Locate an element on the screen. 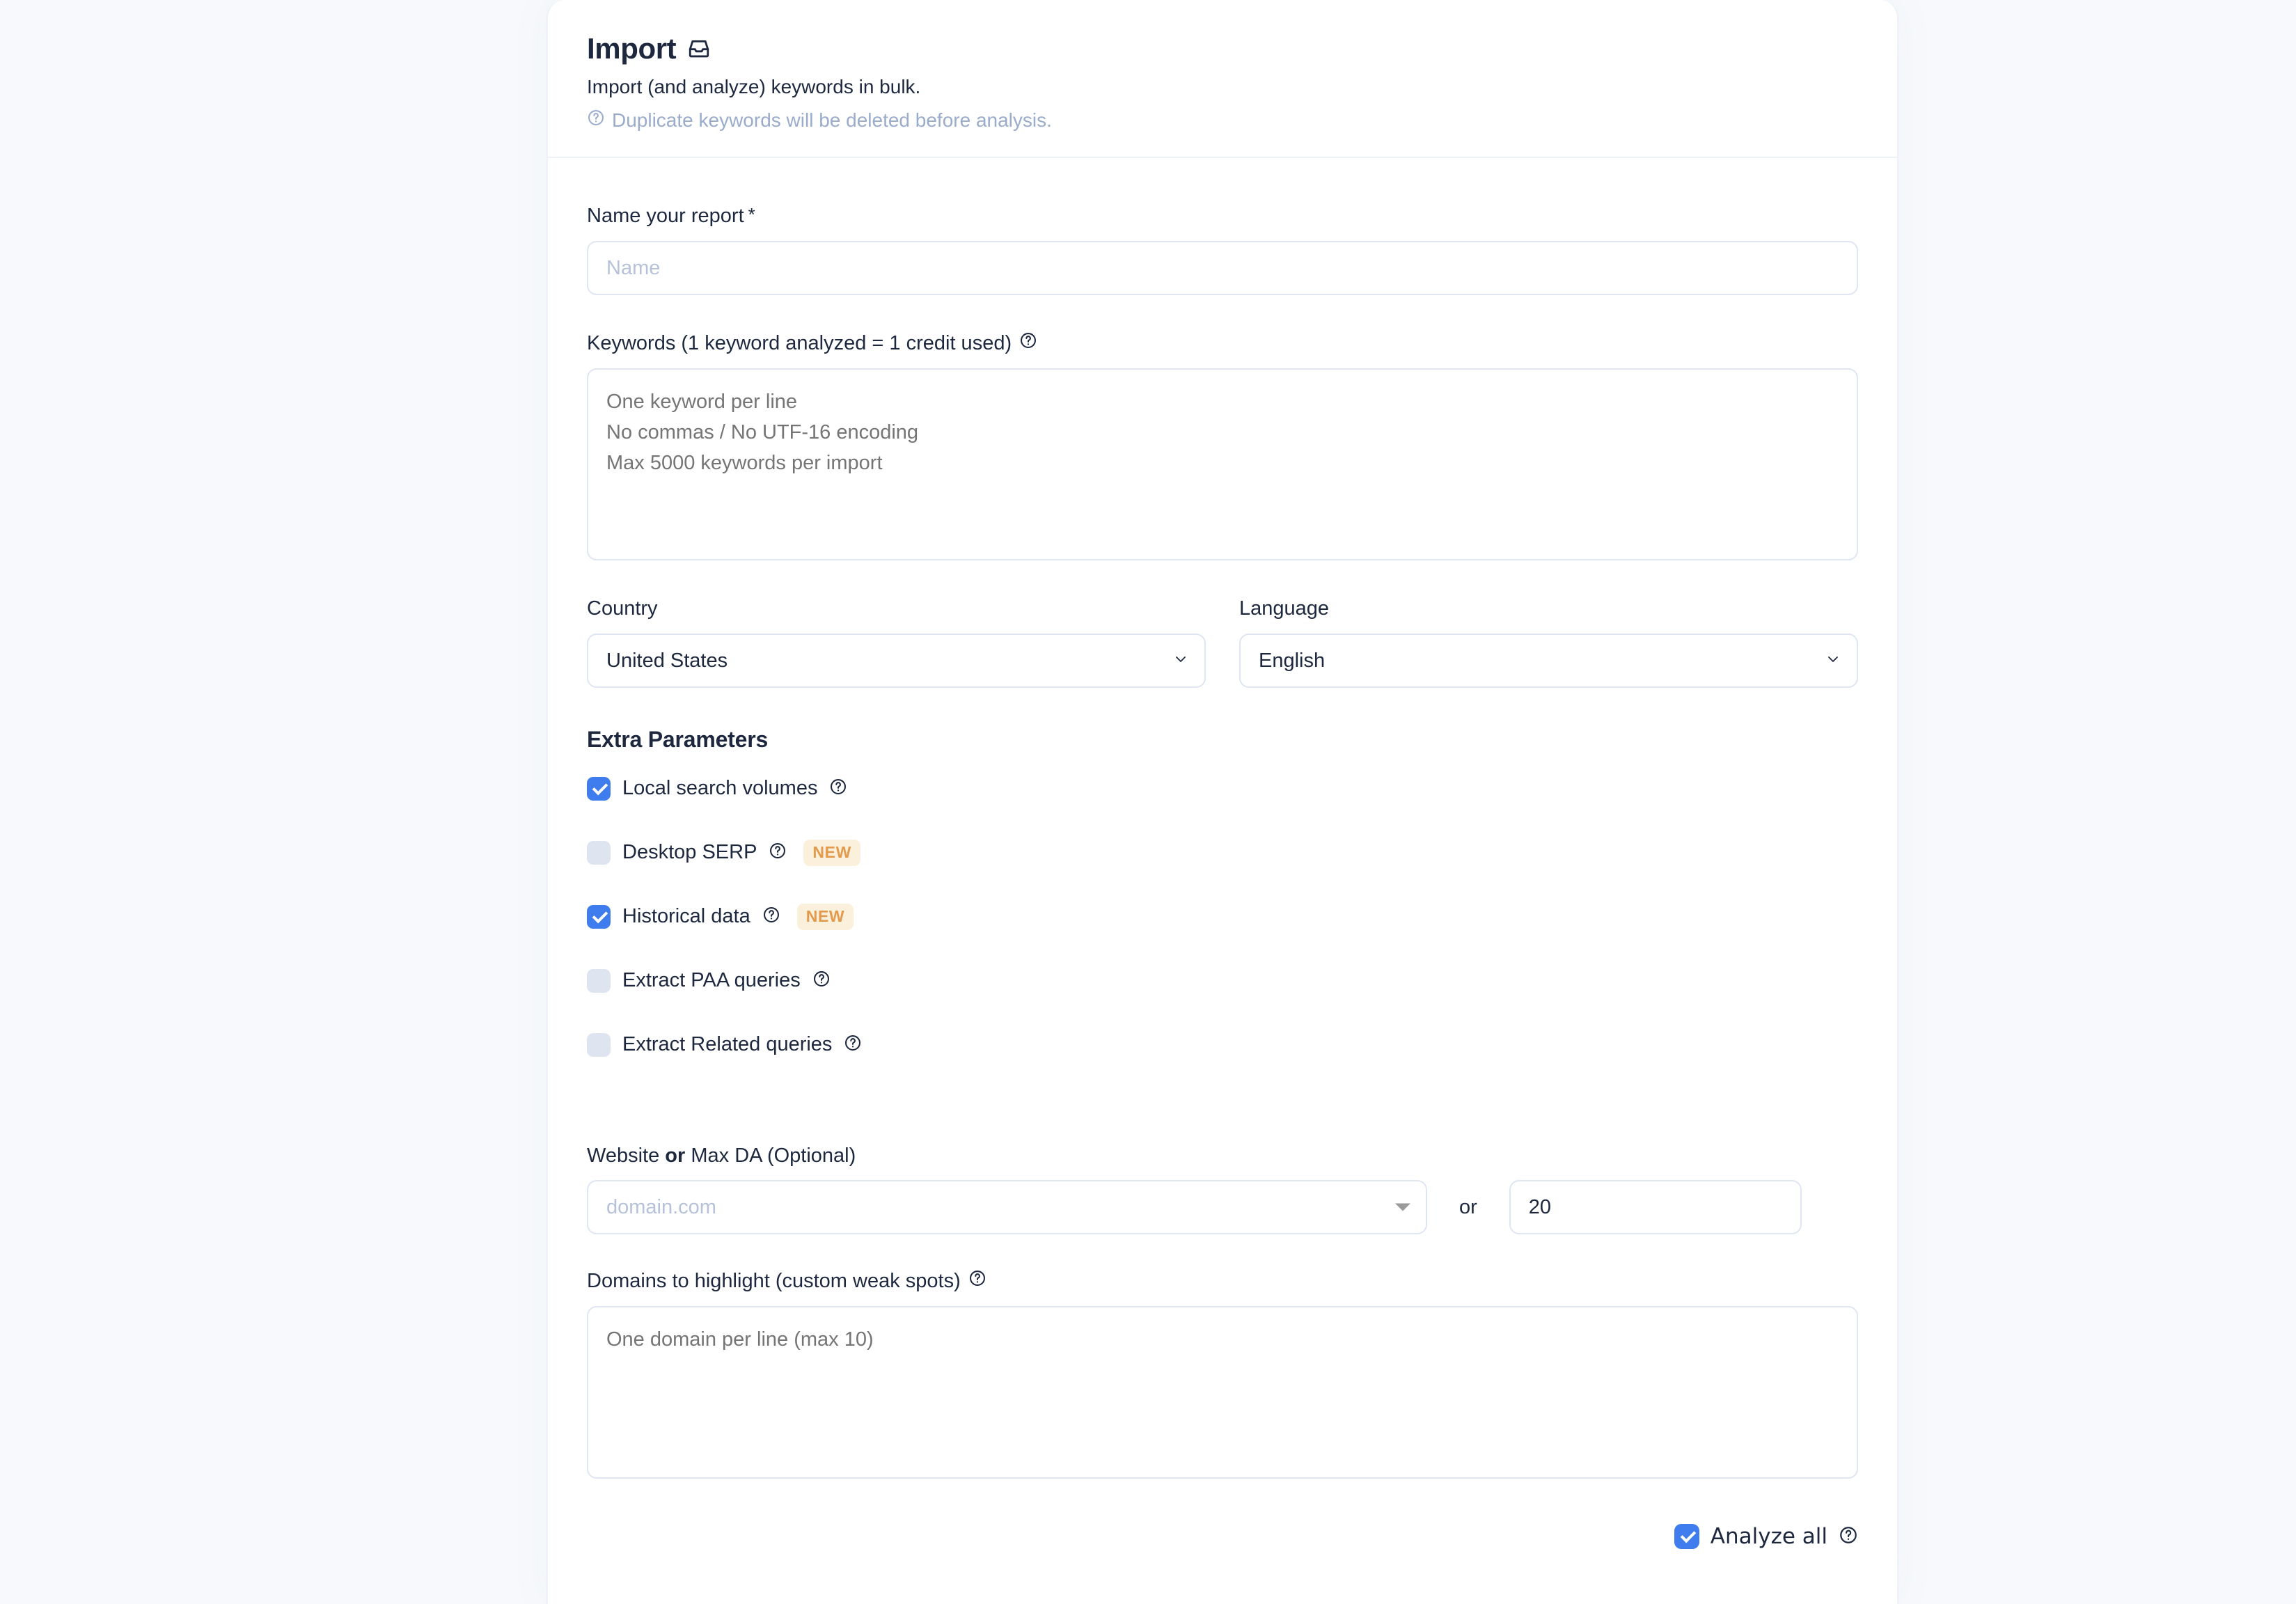 The height and width of the screenshot is (1604, 2296). option-row-extract-paa-queries: Extract PAA queries is located at coordinates (1222, 981).